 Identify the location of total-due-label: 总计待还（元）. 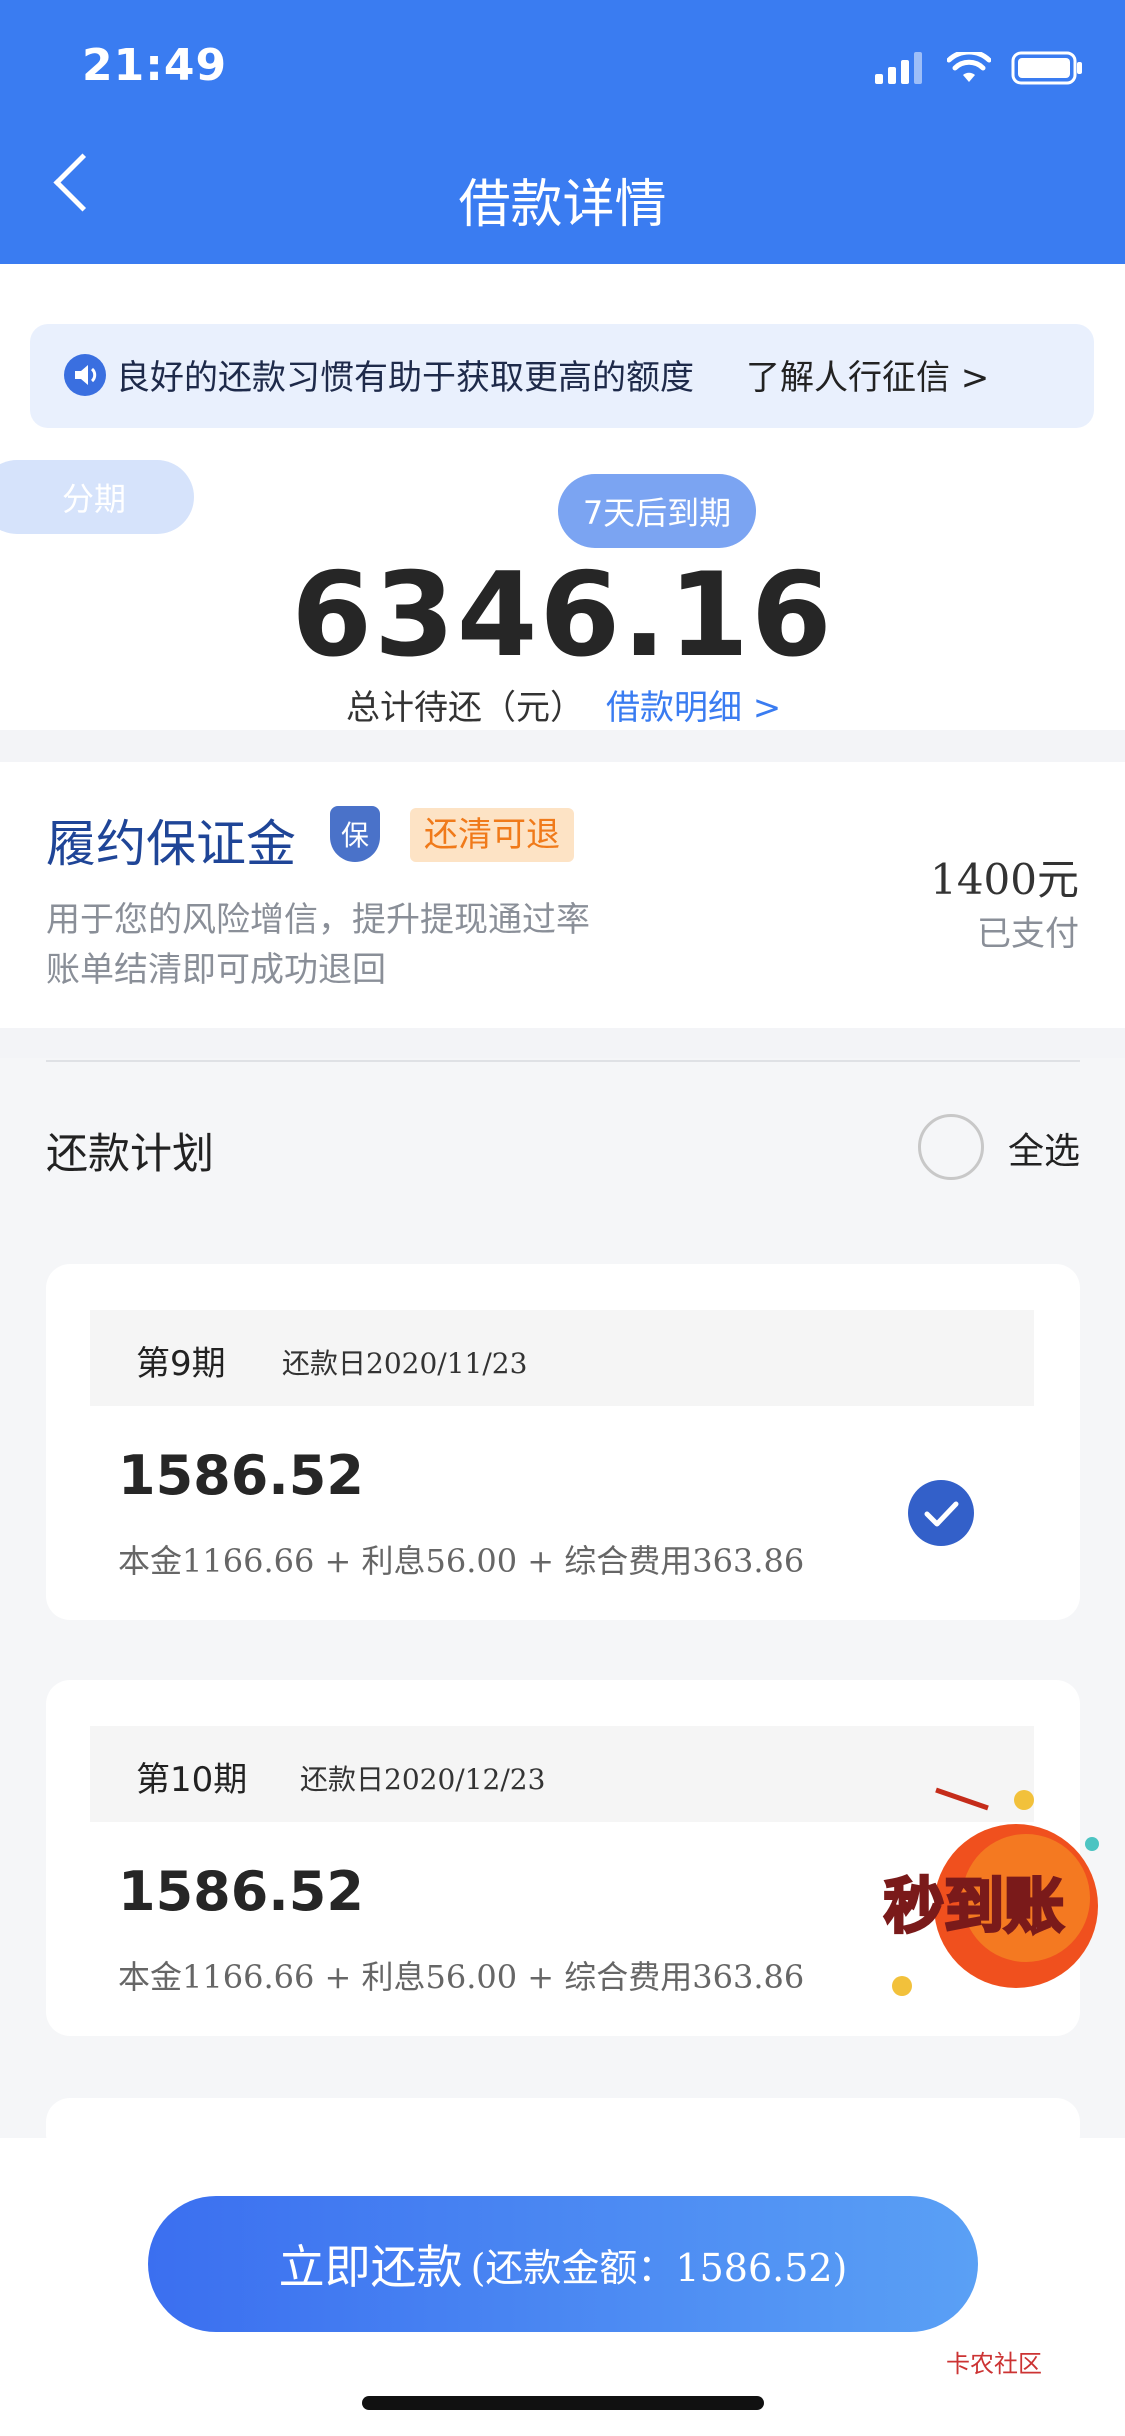
(465, 708).